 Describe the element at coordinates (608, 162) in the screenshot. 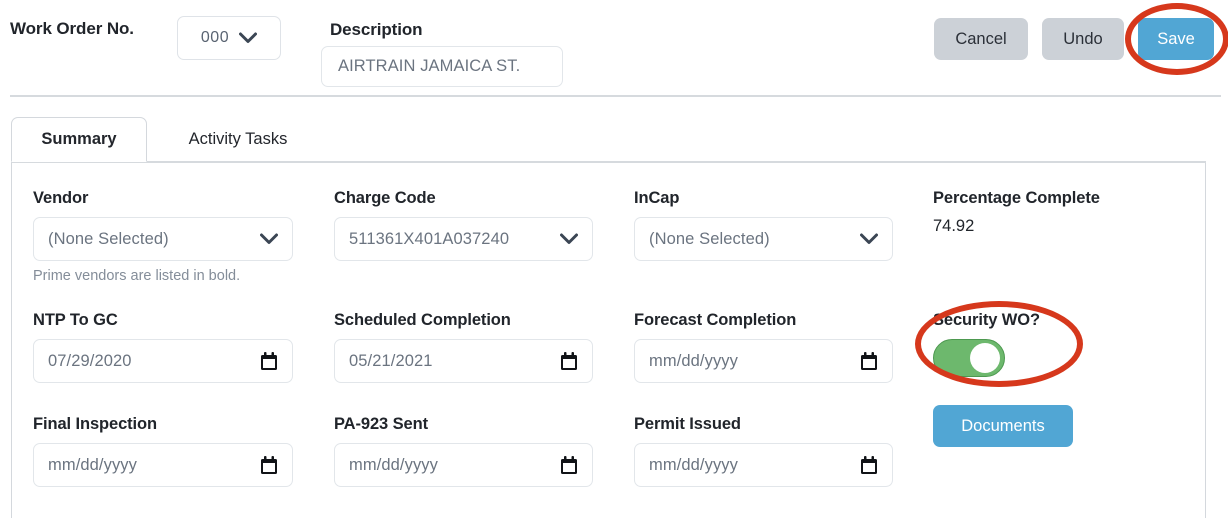

I see `tab-bar-divider` at that location.